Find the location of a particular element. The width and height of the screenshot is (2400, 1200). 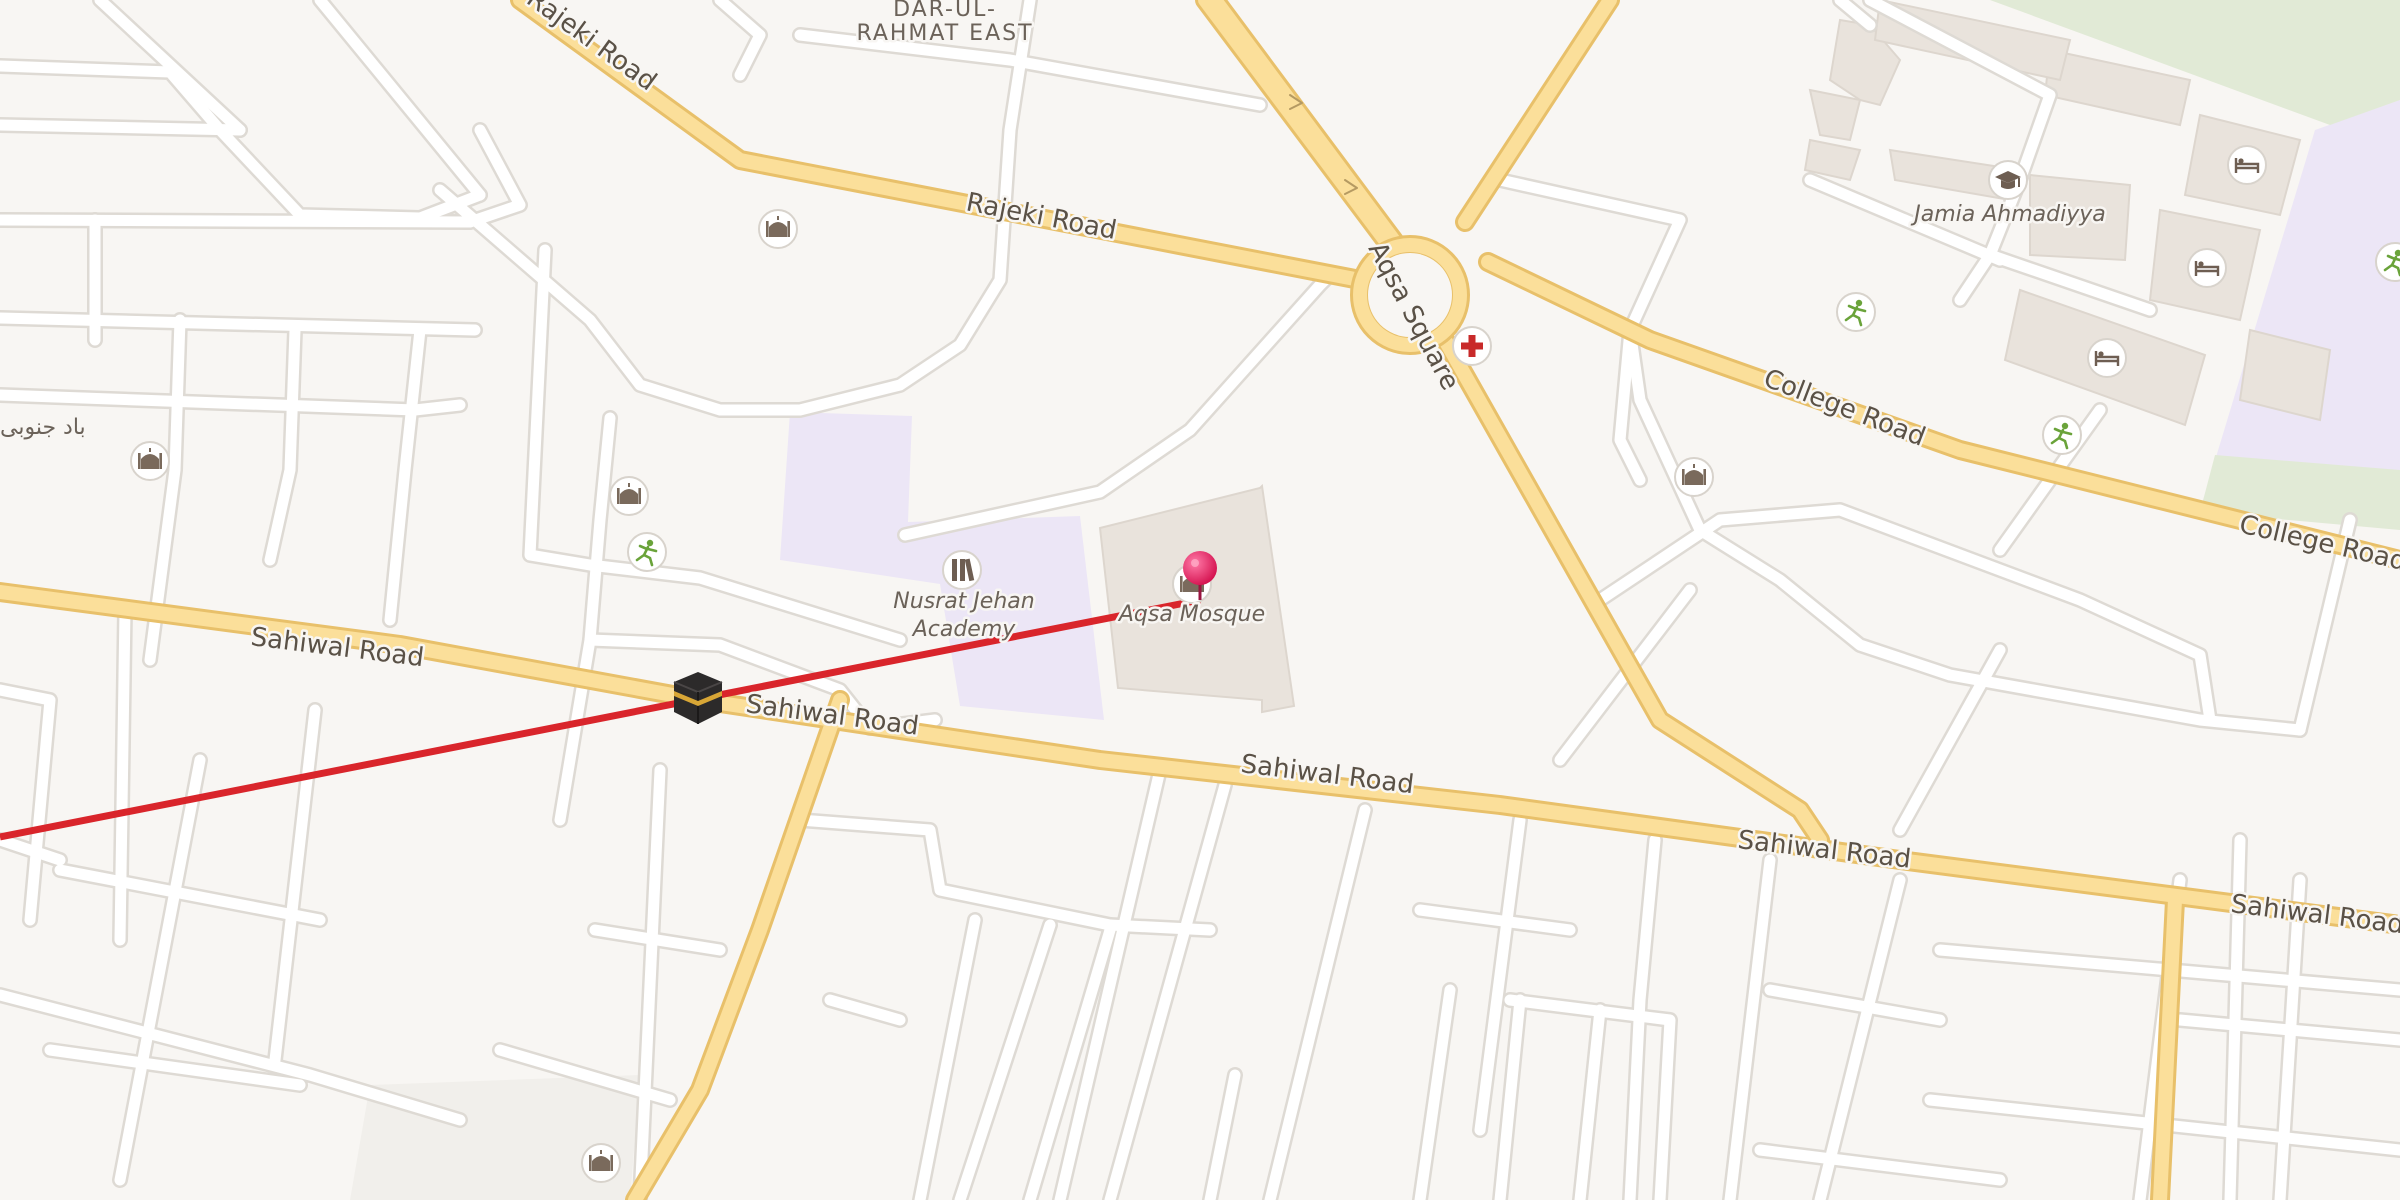

graduation-icon is located at coordinates (2008, 180).